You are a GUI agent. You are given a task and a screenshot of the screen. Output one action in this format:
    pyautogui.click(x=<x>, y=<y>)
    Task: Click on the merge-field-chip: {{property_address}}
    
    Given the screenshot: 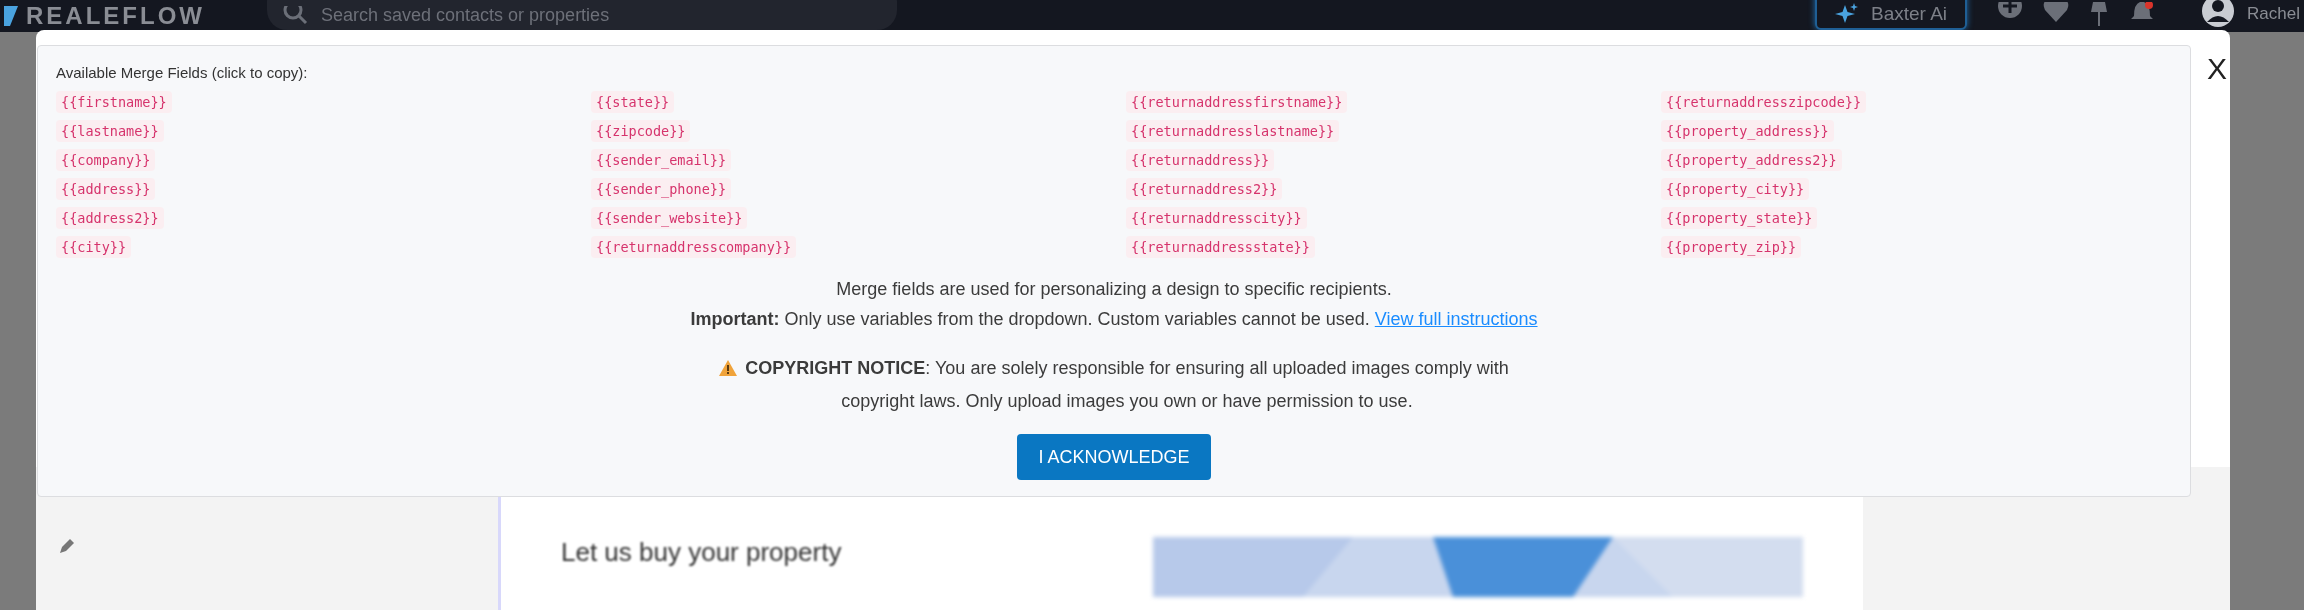 What is the action you would take?
    pyautogui.click(x=1747, y=131)
    